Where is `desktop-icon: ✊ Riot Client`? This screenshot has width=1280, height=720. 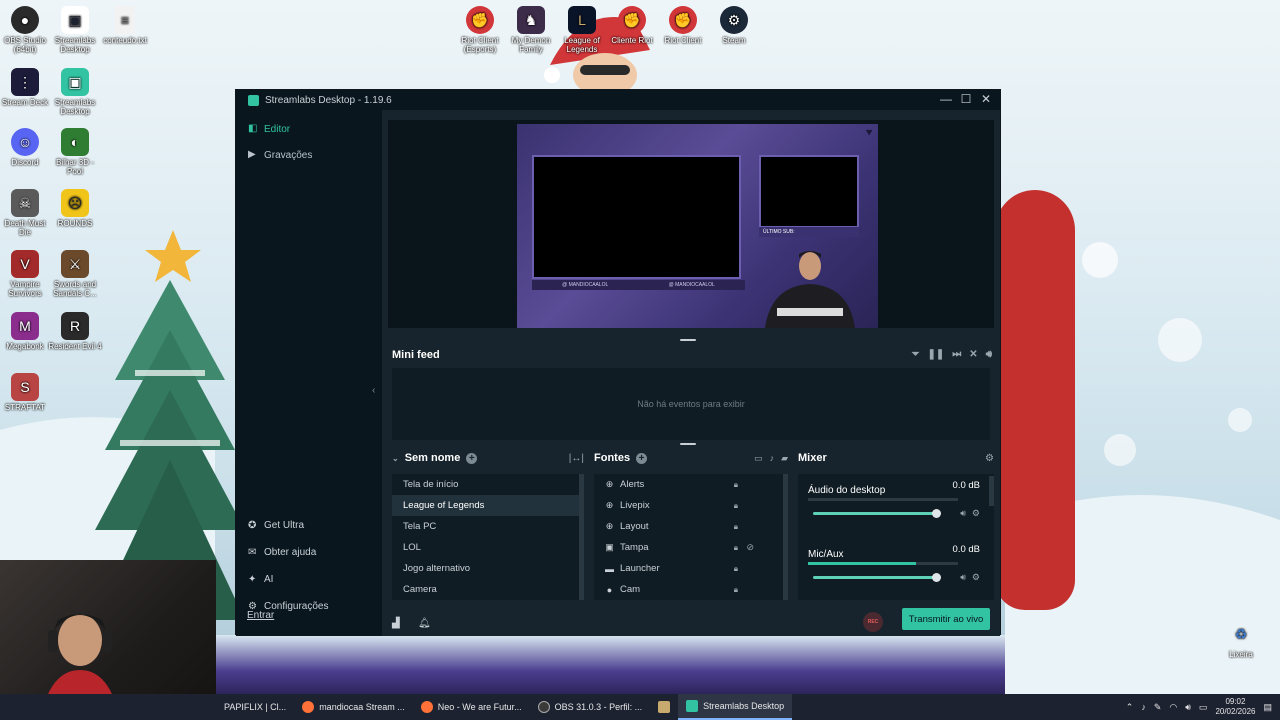
desktop-icon: ✊ Riot Client is located at coordinates (683, 25).